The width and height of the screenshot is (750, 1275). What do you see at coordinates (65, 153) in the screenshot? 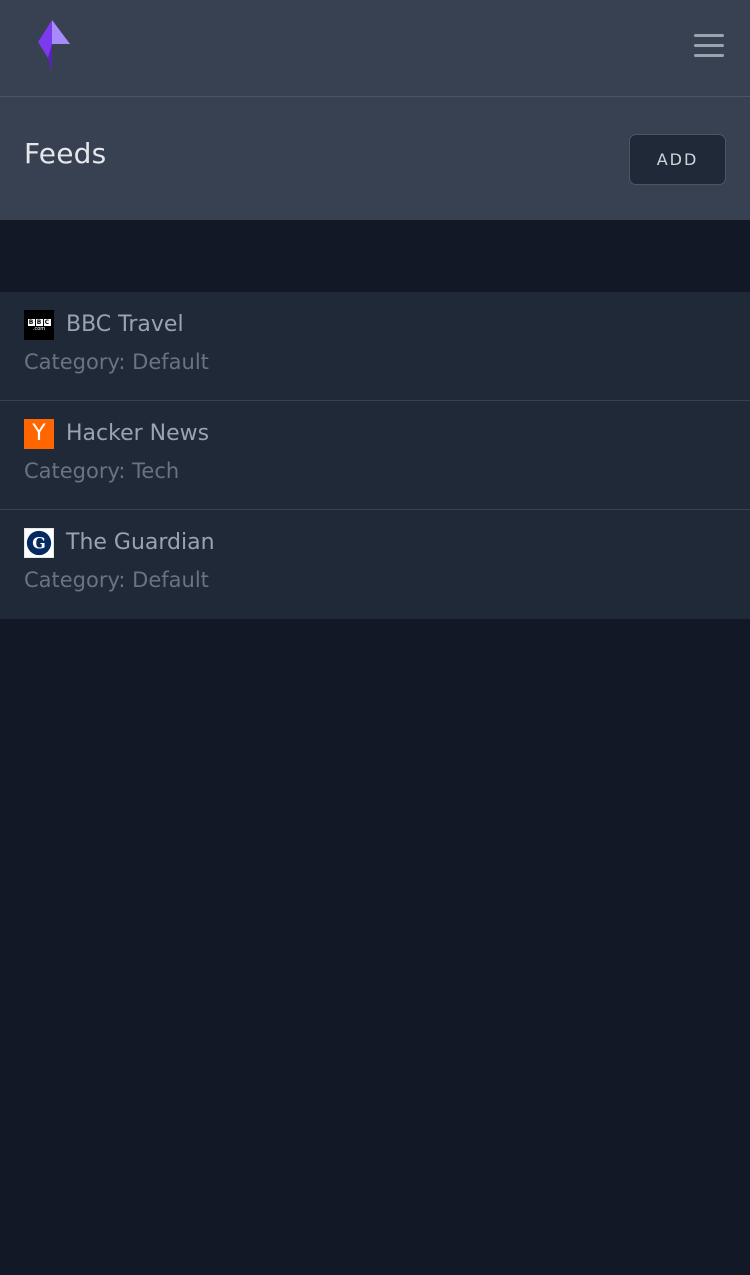
I see `page-title: Feeds` at bounding box center [65, 153].